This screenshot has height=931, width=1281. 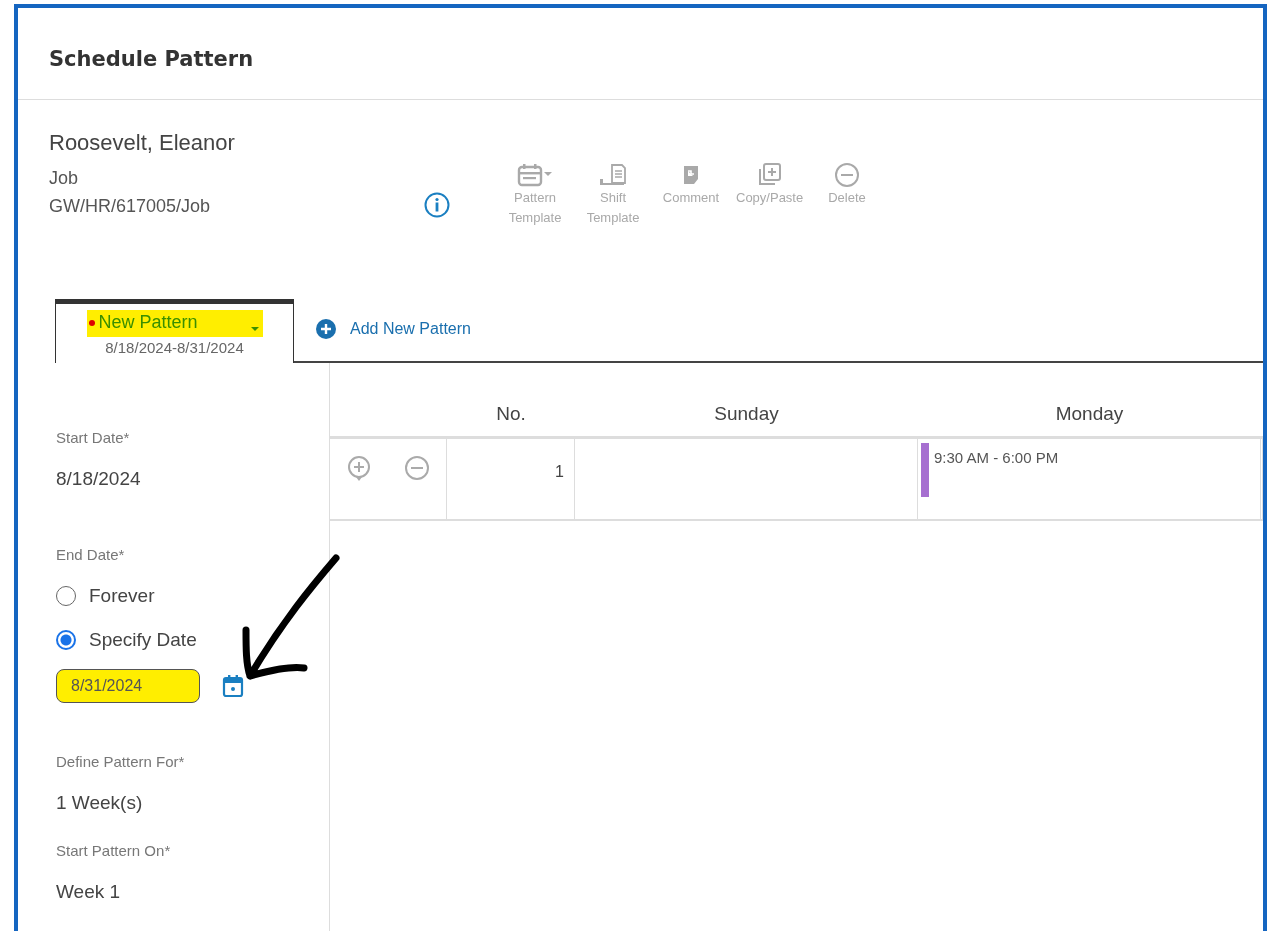 I want to click on calendar-template-icon, so click(x=535, y=175).